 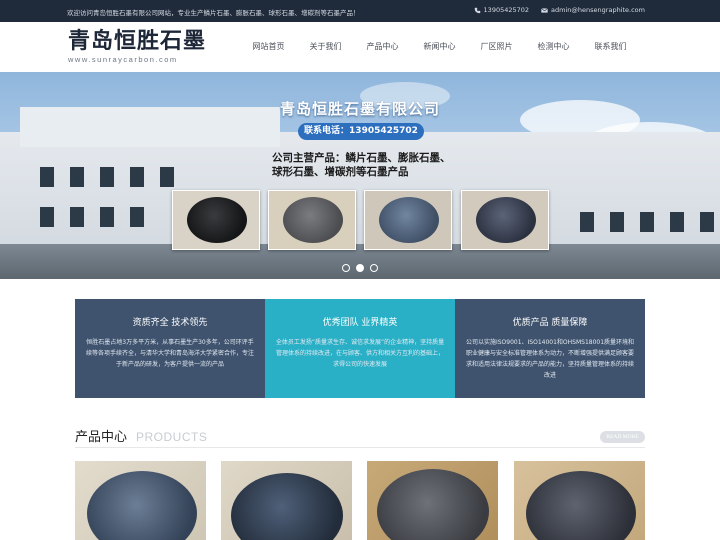 I want to click on nav-contact: 联系我们, so click(x=610, y=46).